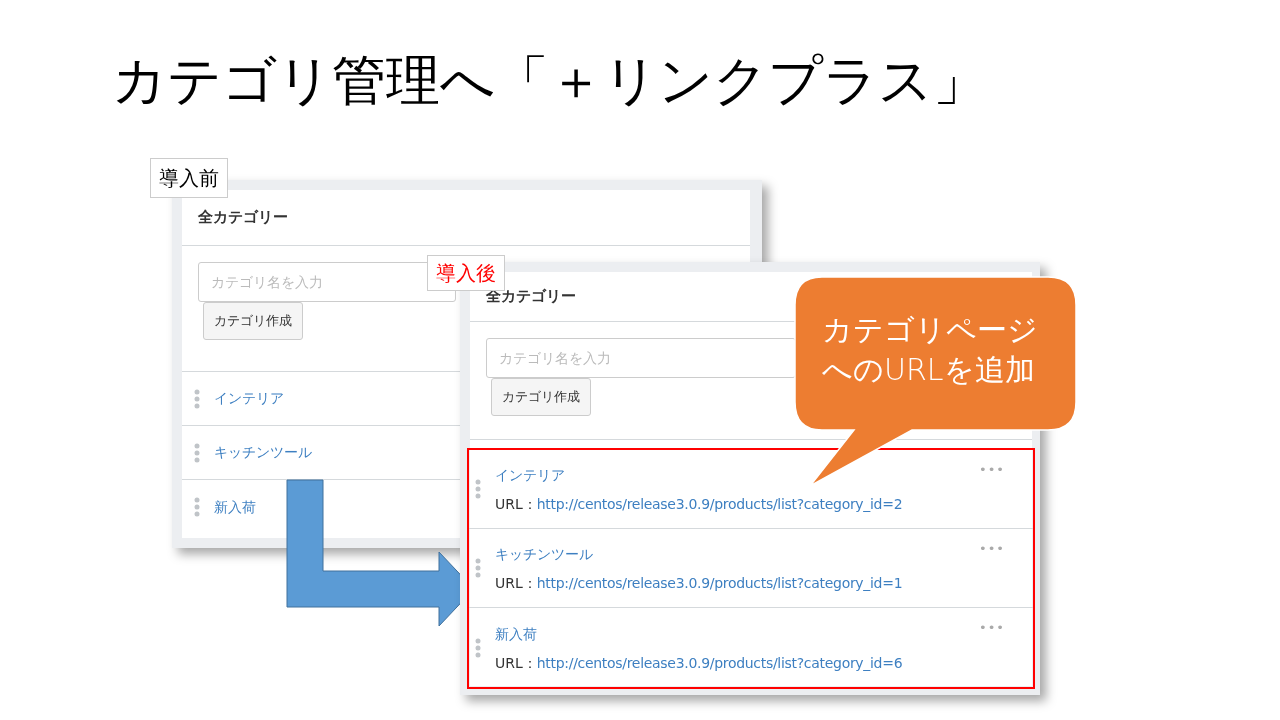 The width and height of the screenshot is (1280, 720). What do you see at coordinates (641, 358) in the screenshot?
I see `text-input: カテゴリ名を入力` at bounding box center [641, 358].